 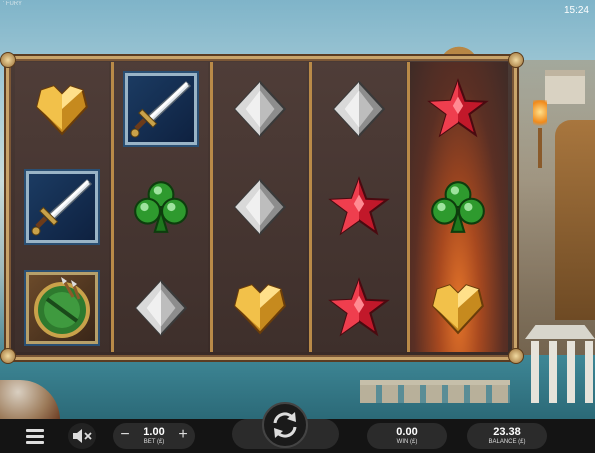 What do you see at coordinates (154, 442) in the screenshot?
I see `bet-label: BET (£)` at bounding box center [154, 442].